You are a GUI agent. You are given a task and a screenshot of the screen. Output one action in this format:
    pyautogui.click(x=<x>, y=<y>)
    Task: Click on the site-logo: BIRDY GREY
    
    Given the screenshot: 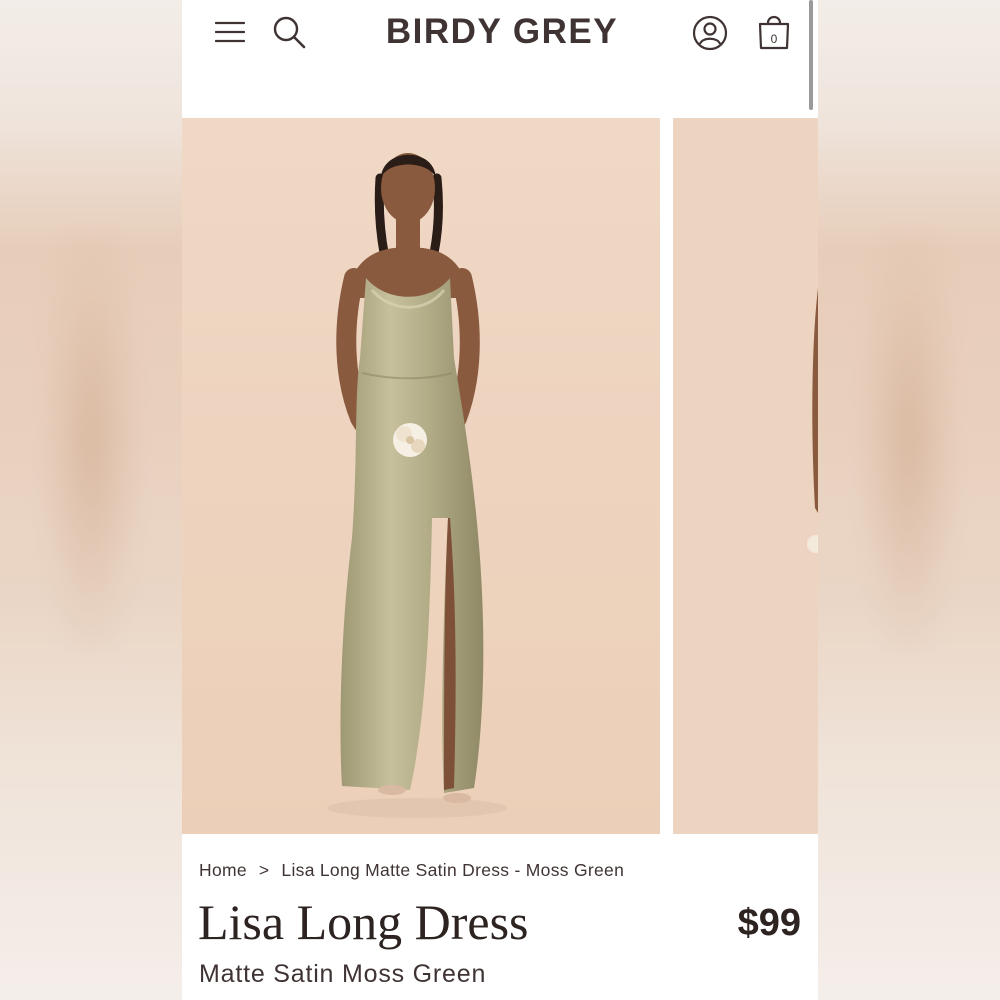 What is the action you would take?
    pyautogui.click(x=502, y=32)
    